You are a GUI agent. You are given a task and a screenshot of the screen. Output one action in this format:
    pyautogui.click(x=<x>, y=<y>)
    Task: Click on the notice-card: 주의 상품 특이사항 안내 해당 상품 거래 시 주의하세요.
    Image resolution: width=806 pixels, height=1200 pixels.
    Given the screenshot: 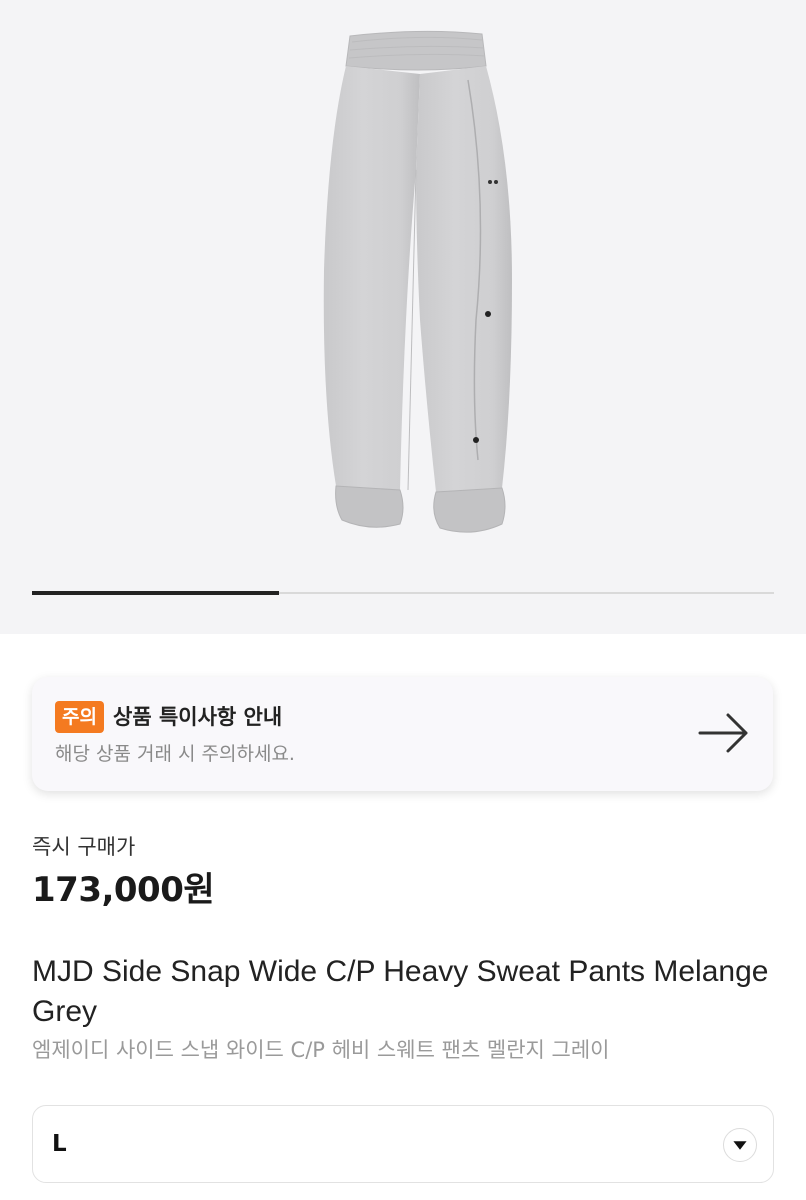 What is the action you would take?
    pyautogui.click(x=402, y=734)
    